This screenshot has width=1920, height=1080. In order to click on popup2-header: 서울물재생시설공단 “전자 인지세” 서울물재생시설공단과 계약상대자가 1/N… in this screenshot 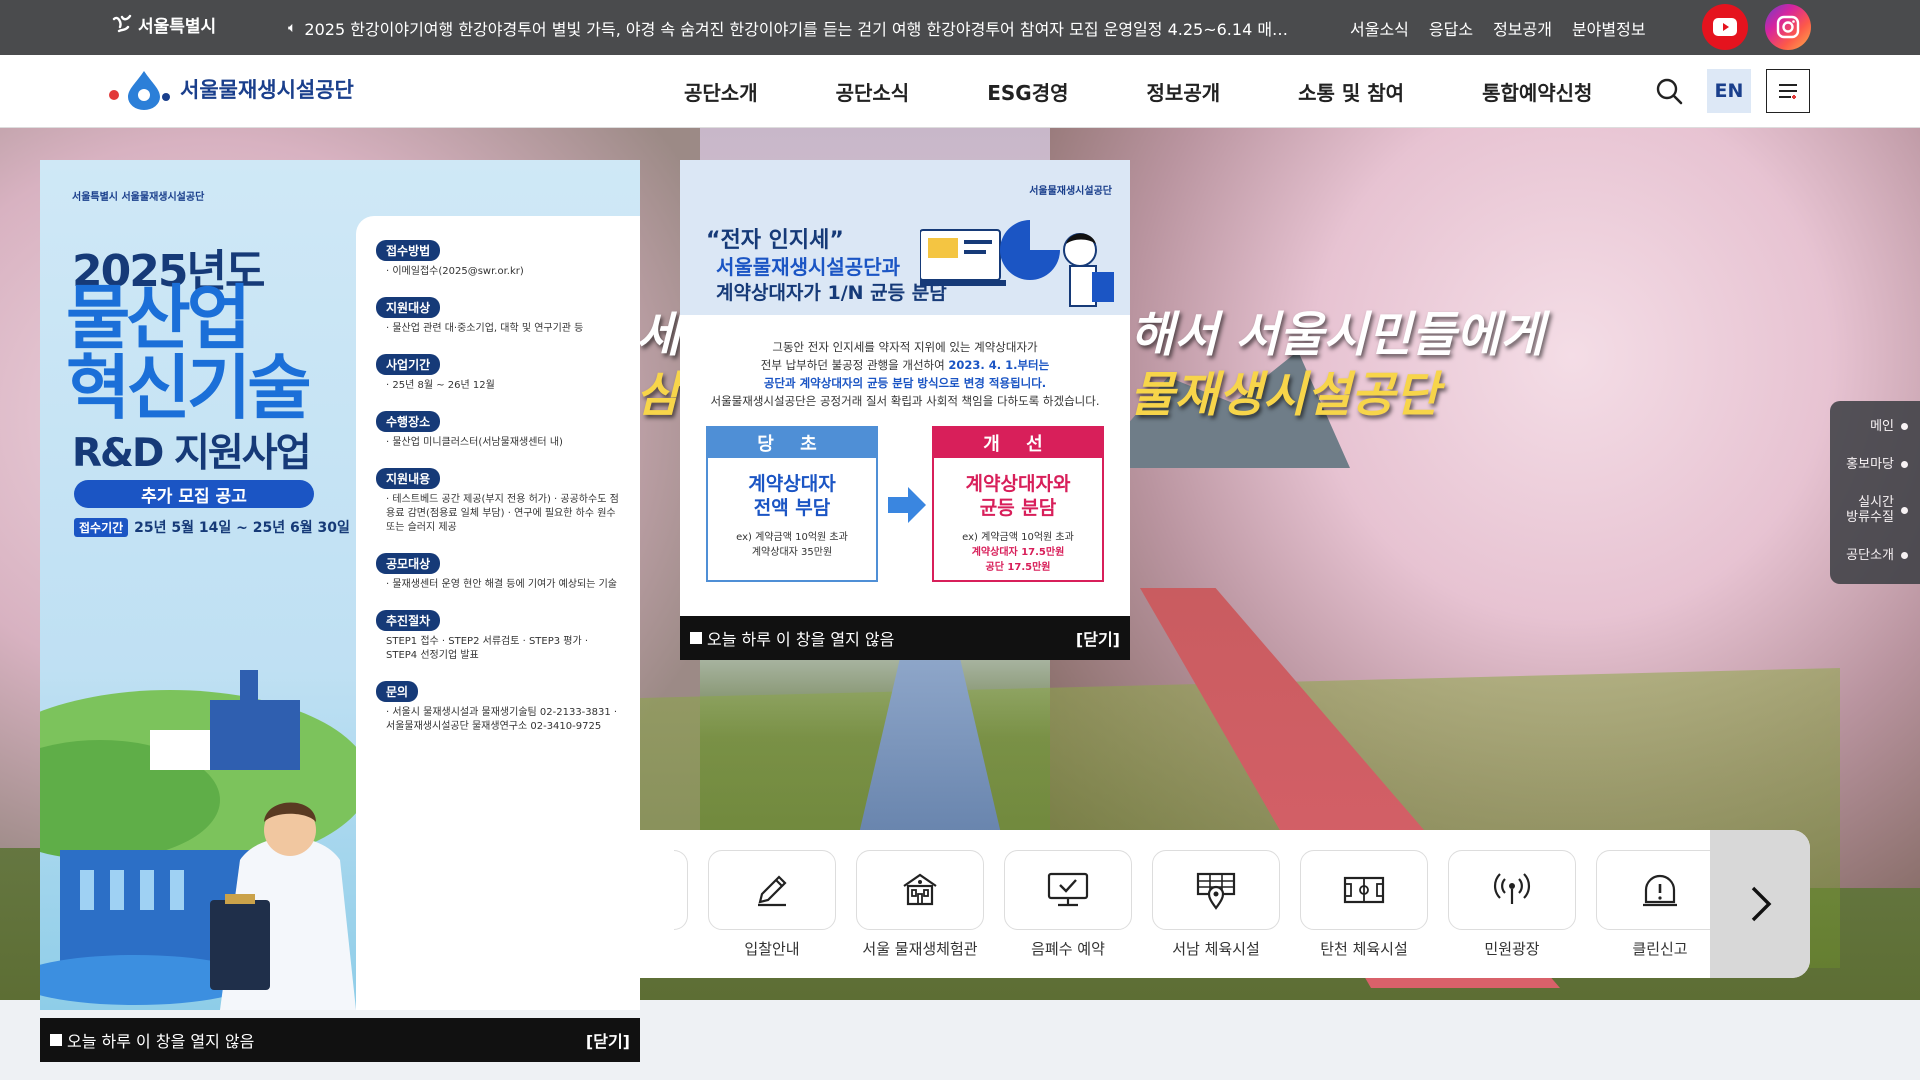, I will do `click(905, 237)`.